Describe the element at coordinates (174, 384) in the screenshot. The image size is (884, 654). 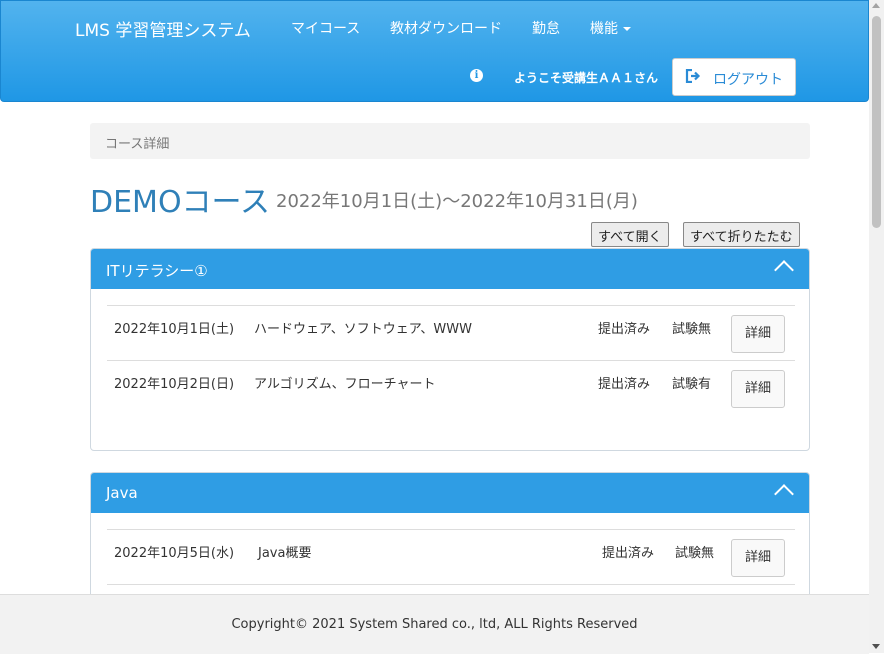
I see `row-date: 2022年10月2日(日)` at that location.